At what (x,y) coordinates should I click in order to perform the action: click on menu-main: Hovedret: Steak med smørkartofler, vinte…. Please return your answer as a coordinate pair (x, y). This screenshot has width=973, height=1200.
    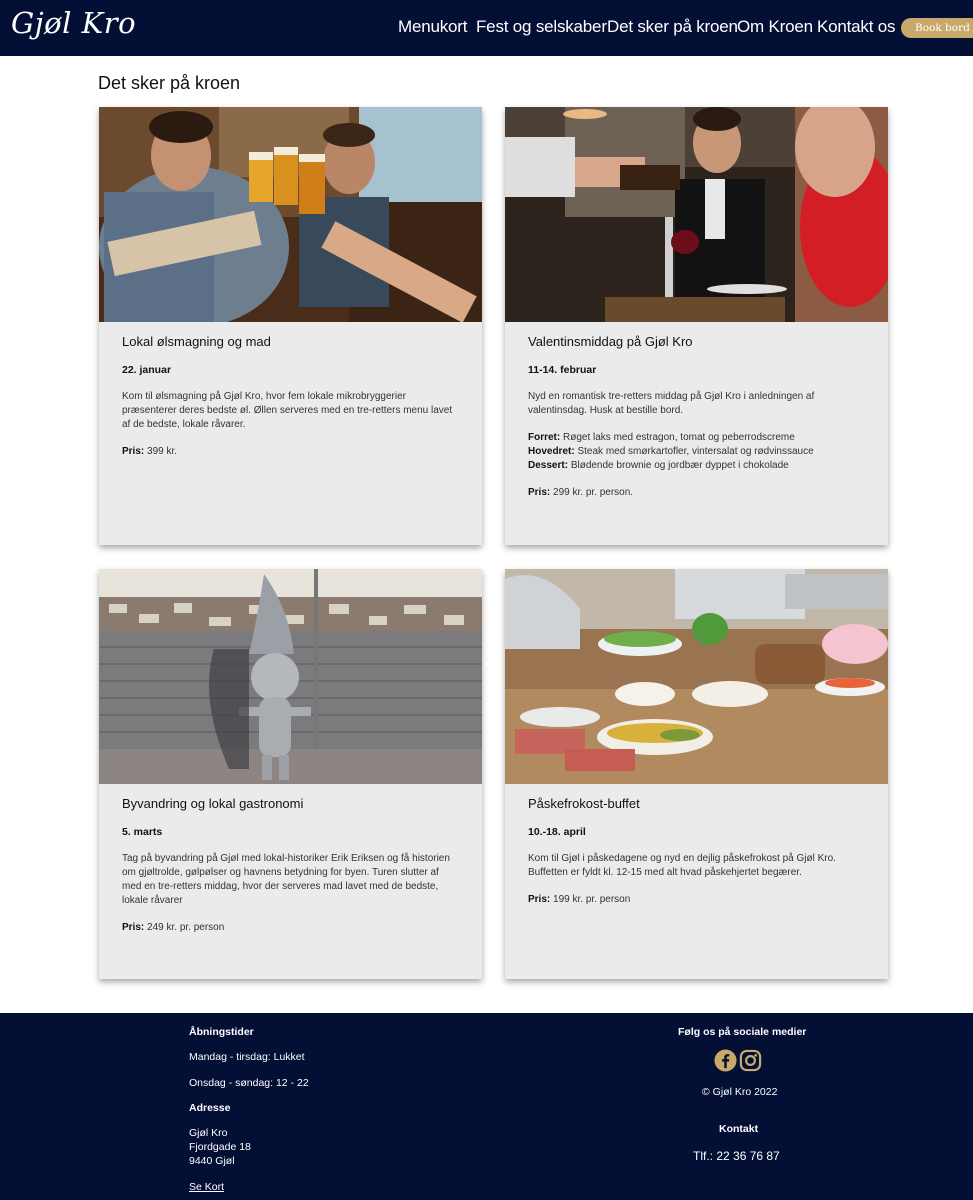
    Looking at the image, I should click on (671, 451).